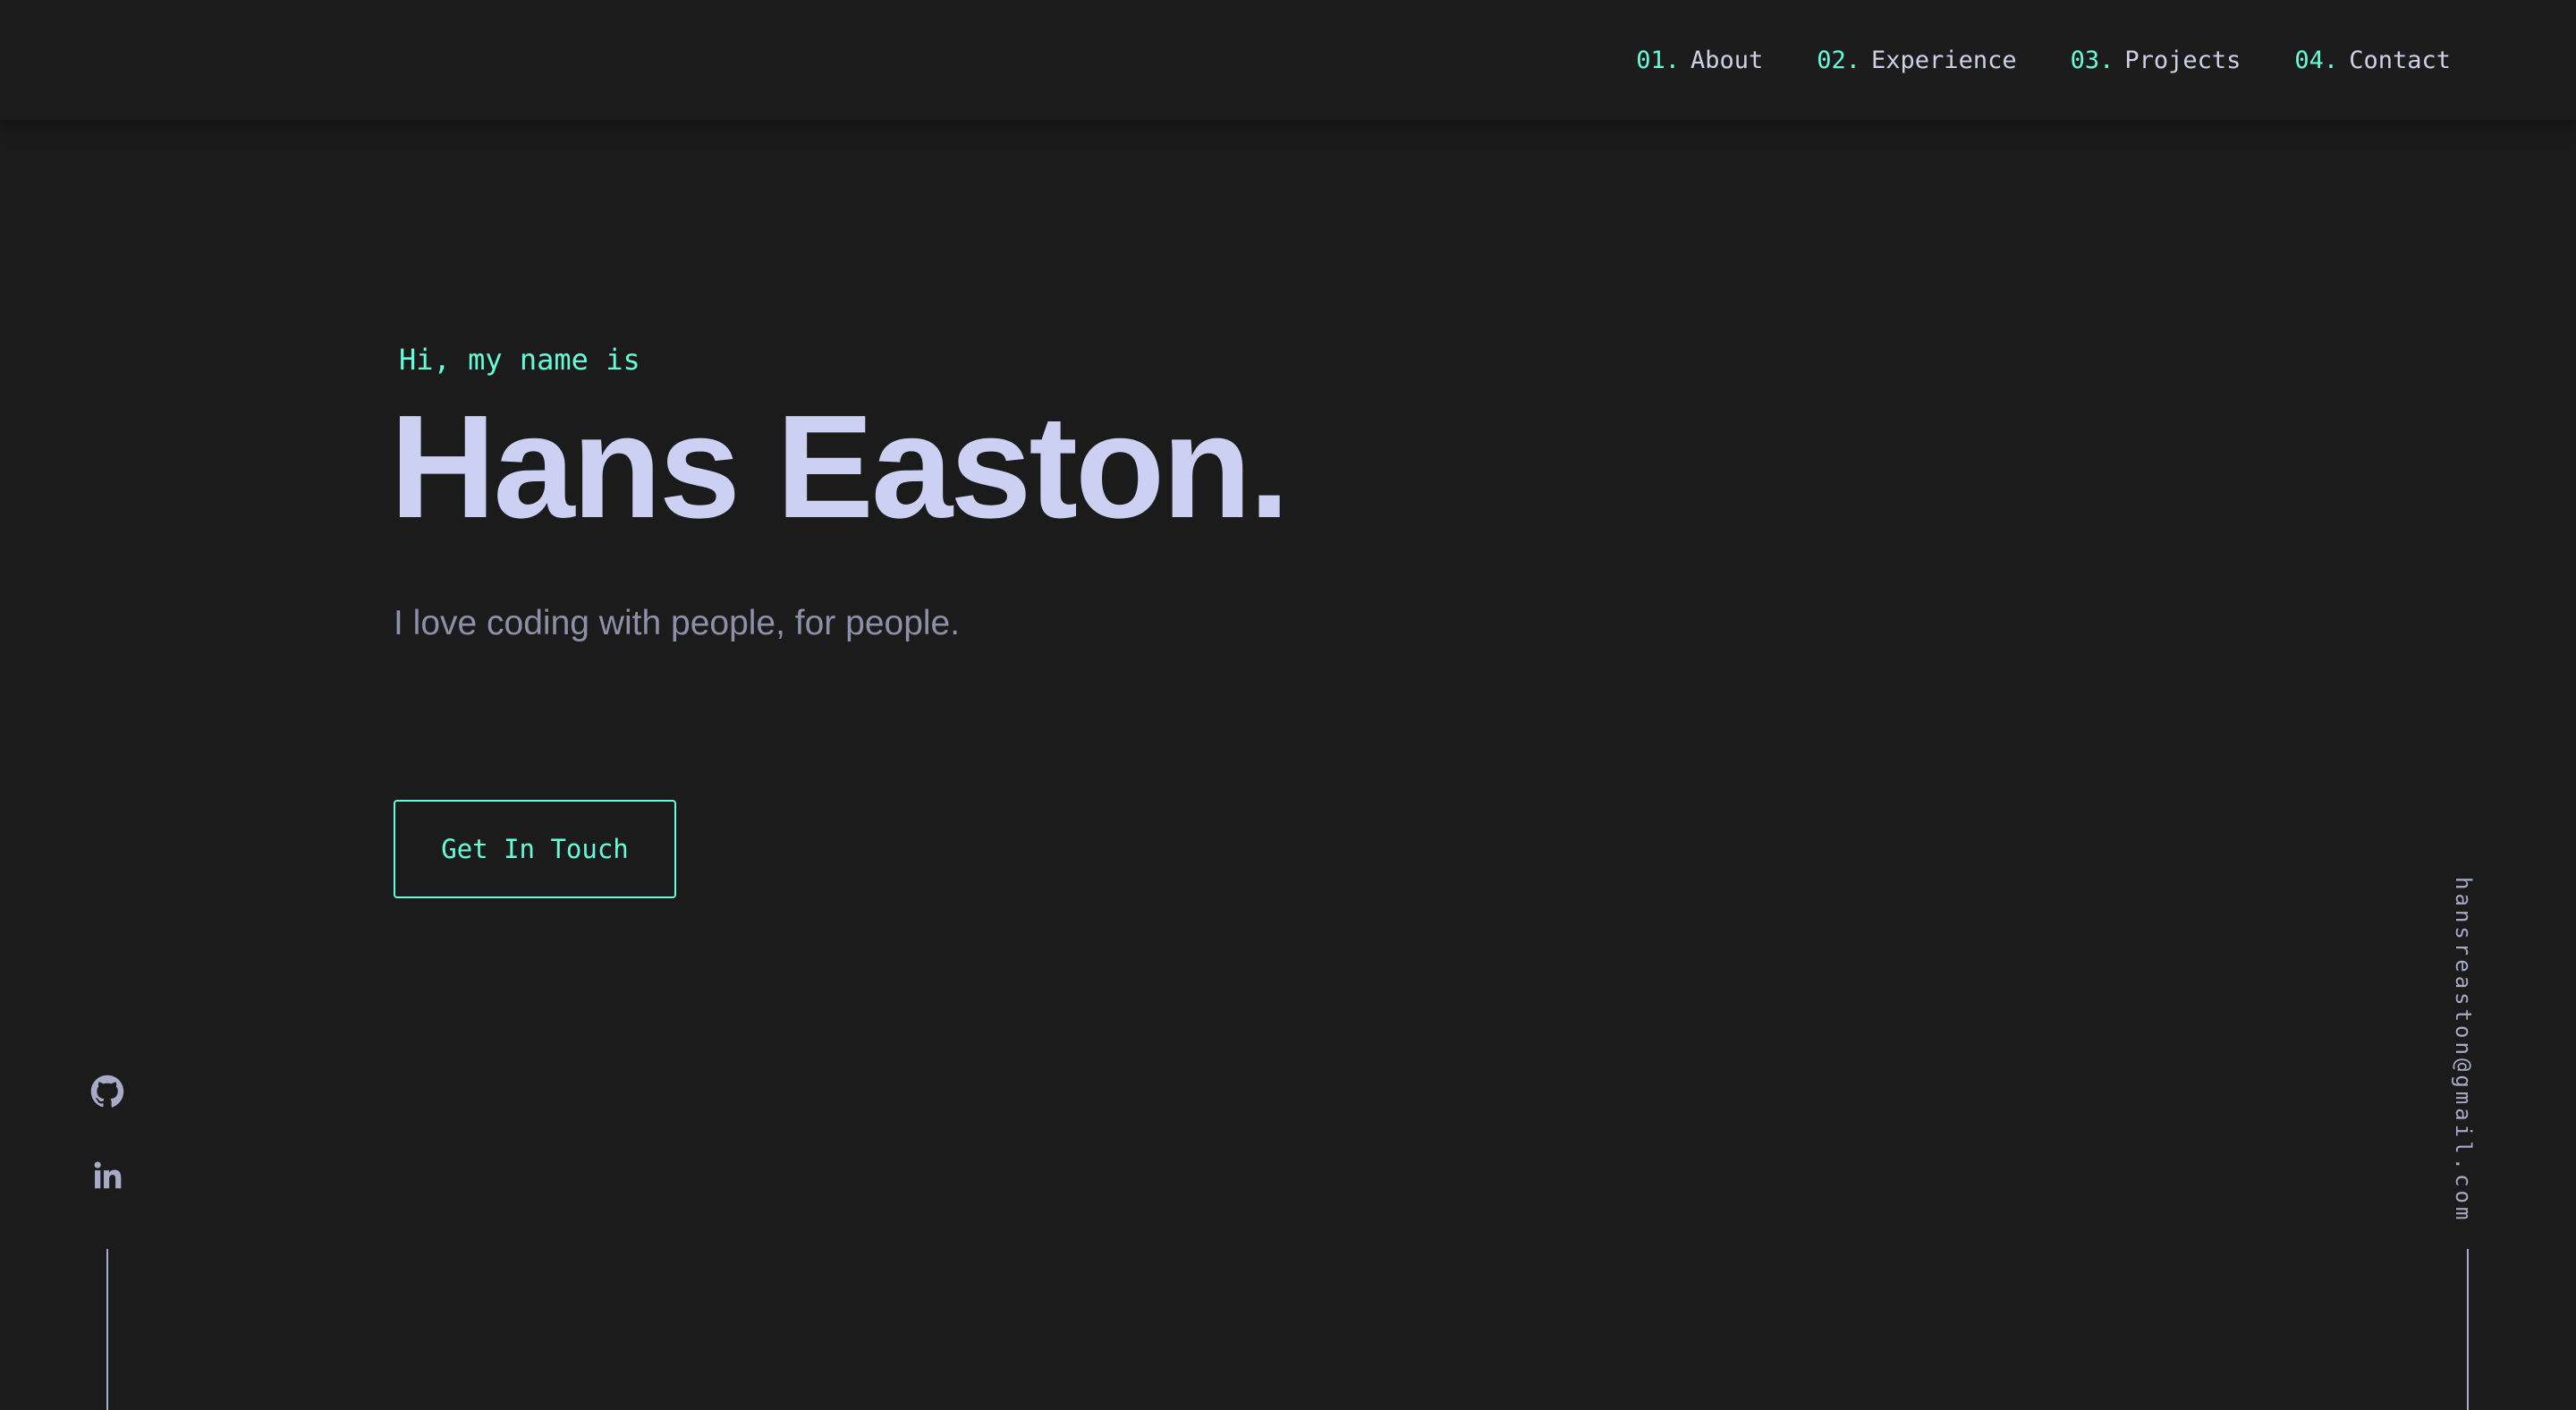 Image resolution: width=2576 pixels, height=1410 pixels. I want to click on nav-item-label: Contact, so click(2400, 60).